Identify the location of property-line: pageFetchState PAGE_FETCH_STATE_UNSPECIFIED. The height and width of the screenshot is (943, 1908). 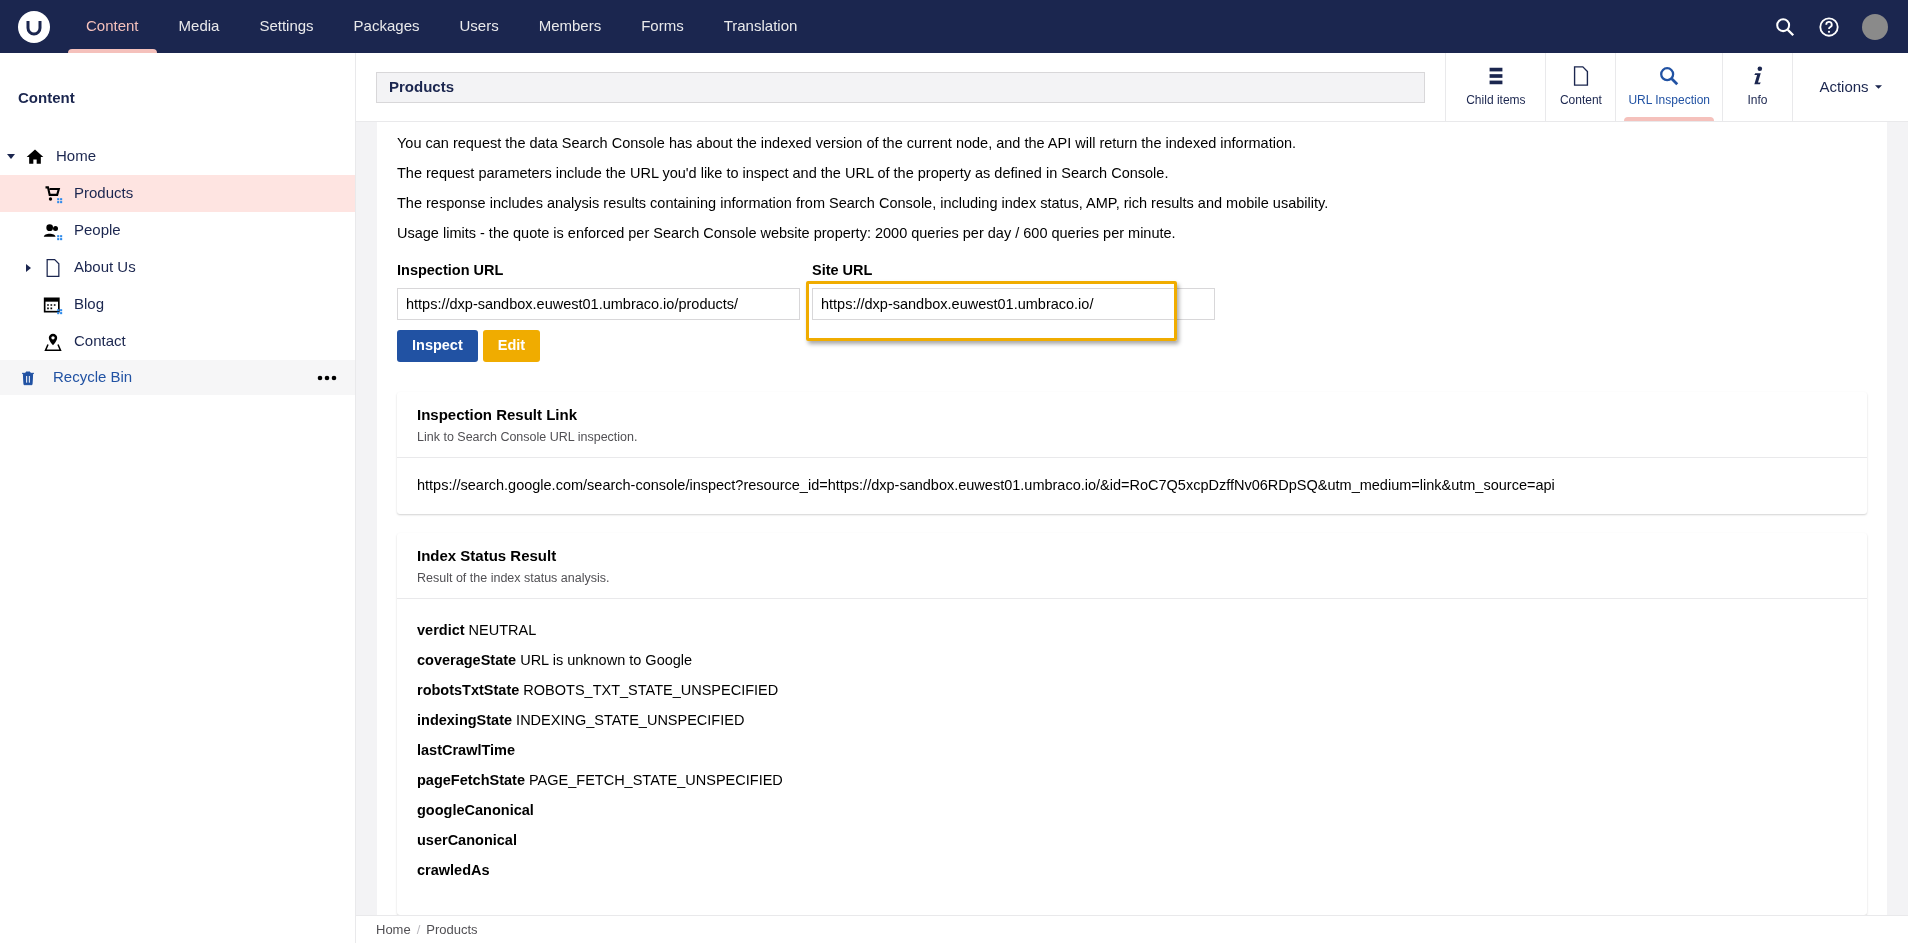
(600, 780).